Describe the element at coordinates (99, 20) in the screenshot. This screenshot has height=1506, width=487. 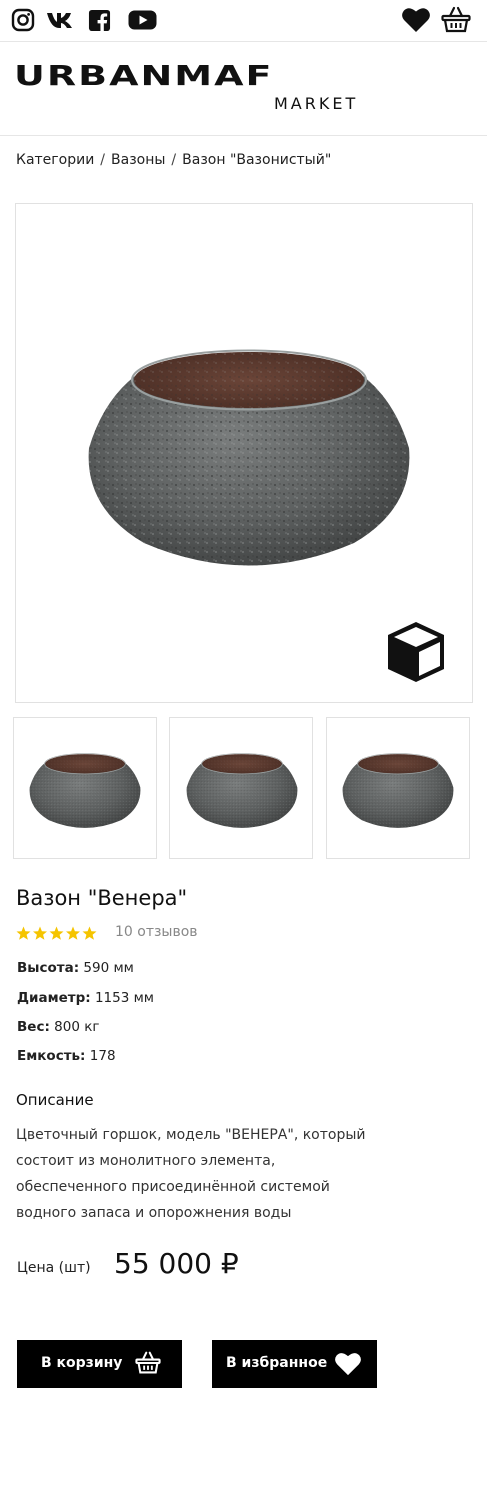
I see `facebook-icon` at that location.